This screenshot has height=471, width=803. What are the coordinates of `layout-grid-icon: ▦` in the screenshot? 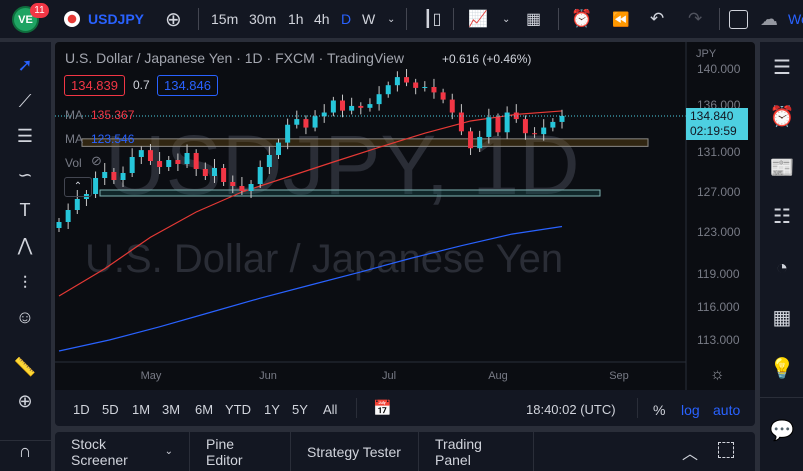 It's located at (533, 19).